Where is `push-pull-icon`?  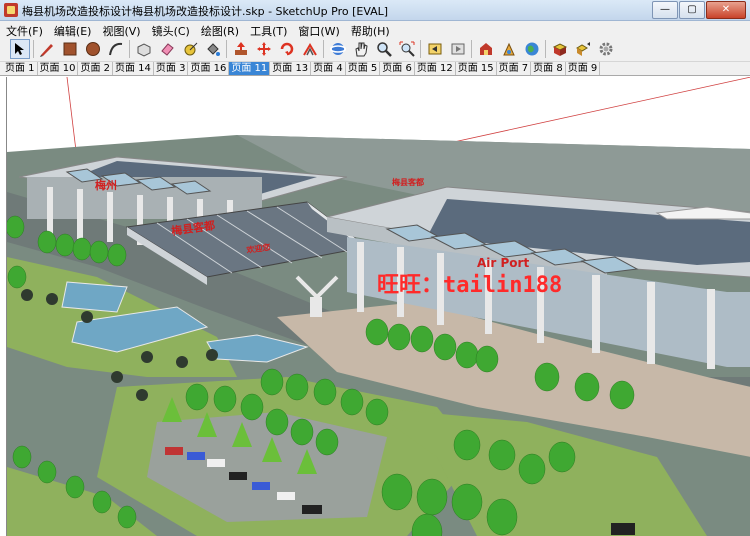
push-pull-icon is located at coordinates (241, 49).